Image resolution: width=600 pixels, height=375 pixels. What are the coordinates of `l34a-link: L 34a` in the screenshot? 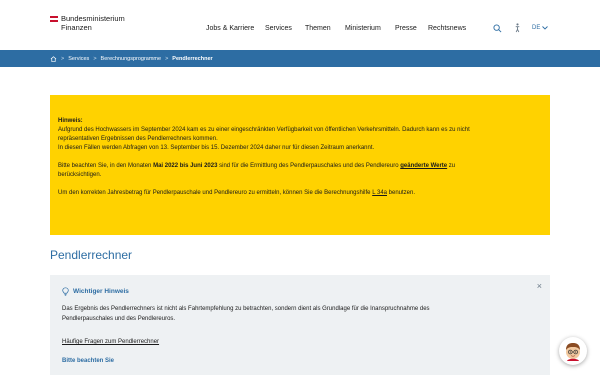 It's located at (379, 193).